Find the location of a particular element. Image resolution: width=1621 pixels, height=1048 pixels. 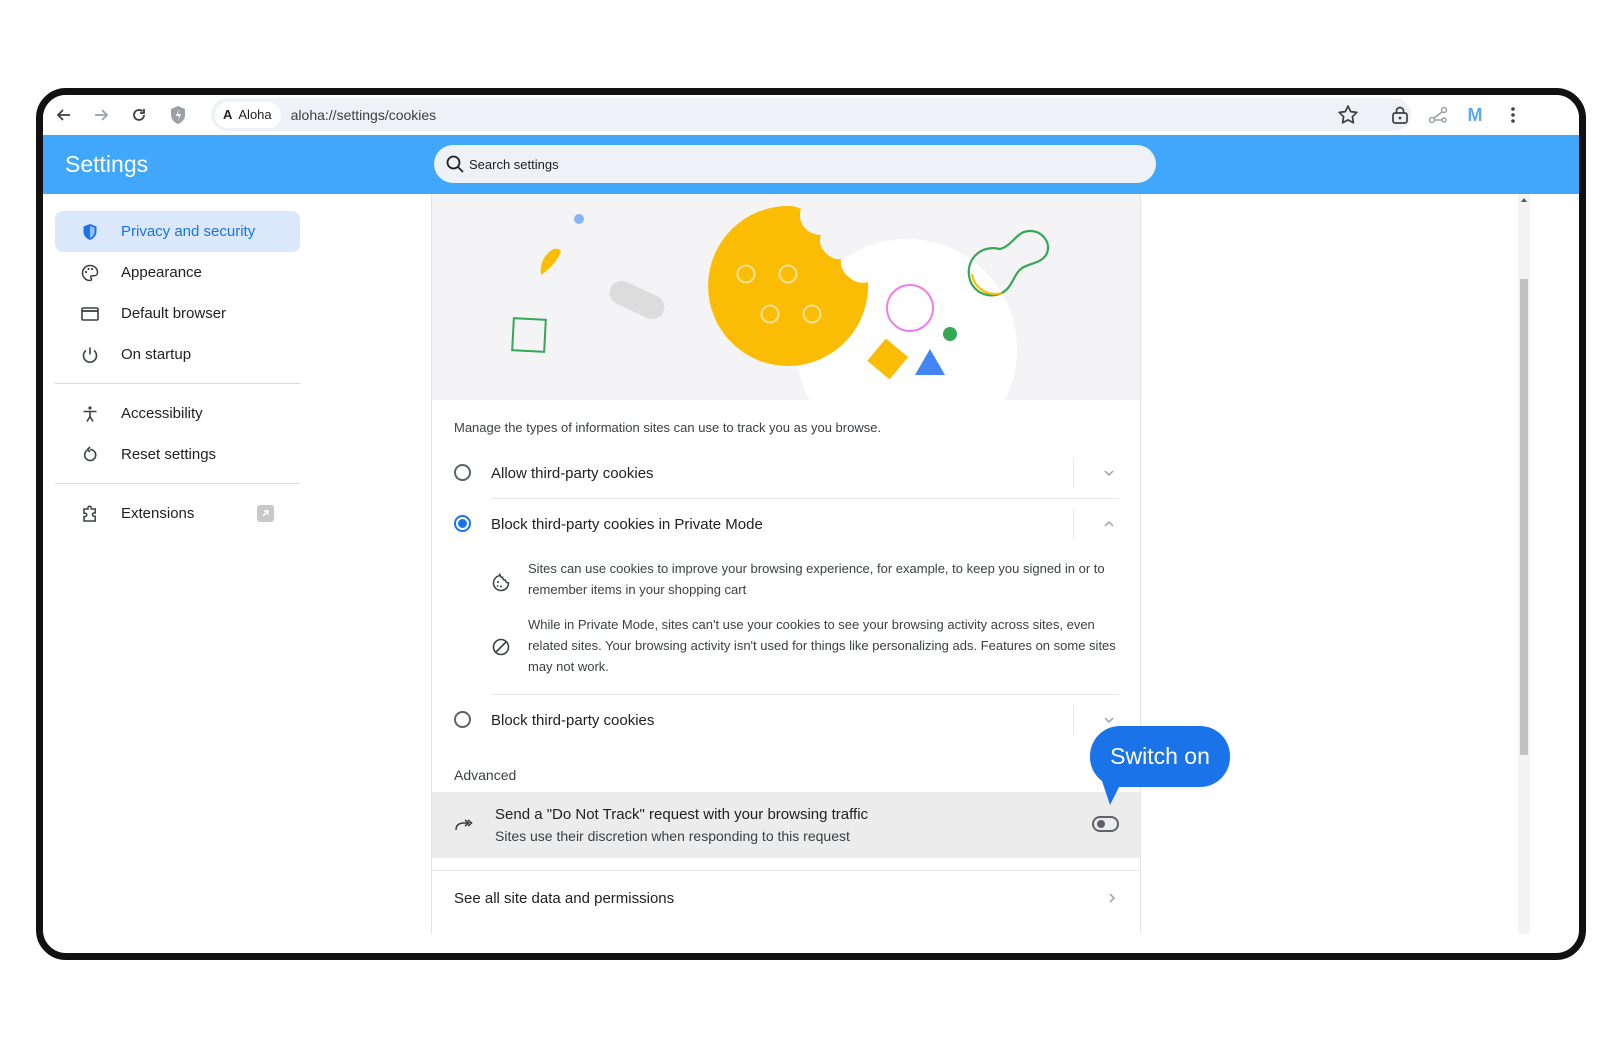

chevron-right-icon is located at coordinates (1112, 898).